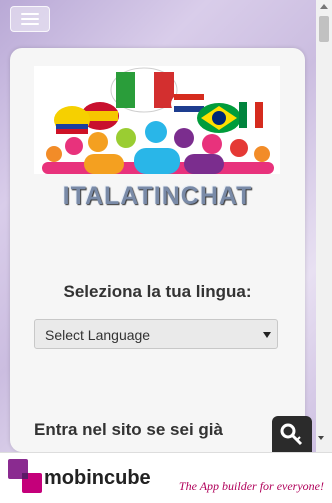  I want to click on key-icon, so click(291, 434).